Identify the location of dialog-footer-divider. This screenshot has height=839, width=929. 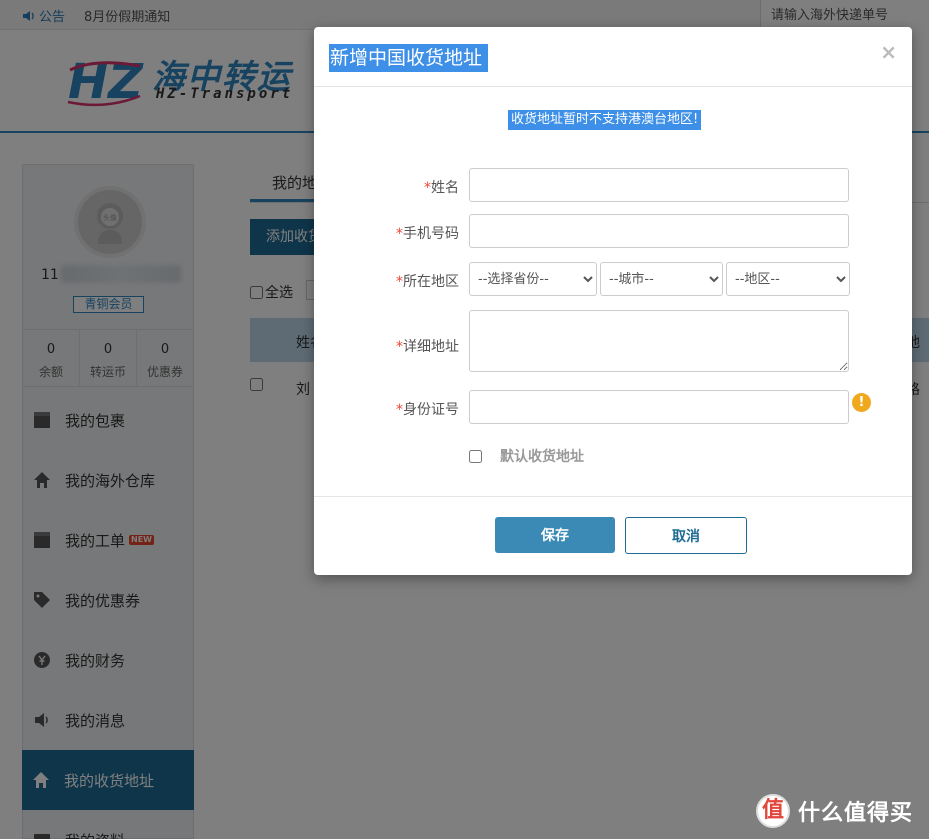
(613, 496).